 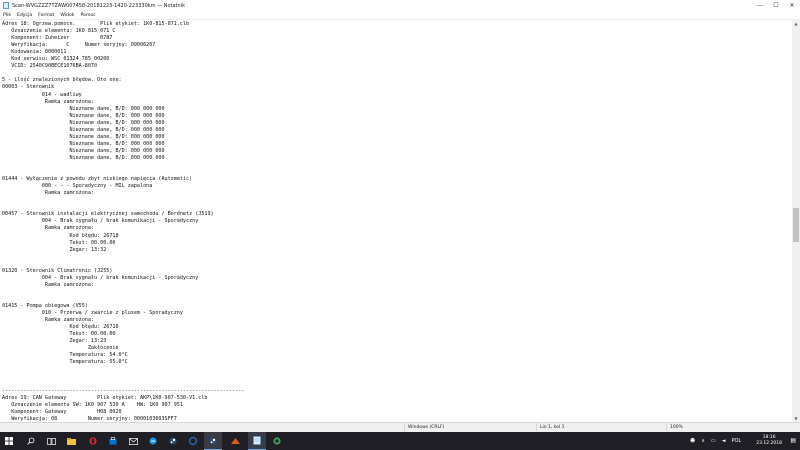 What do you see at coordinates (793, 440) in the screenshot?
I see `notification-icon: ▤` at bounding box center [793, 440].